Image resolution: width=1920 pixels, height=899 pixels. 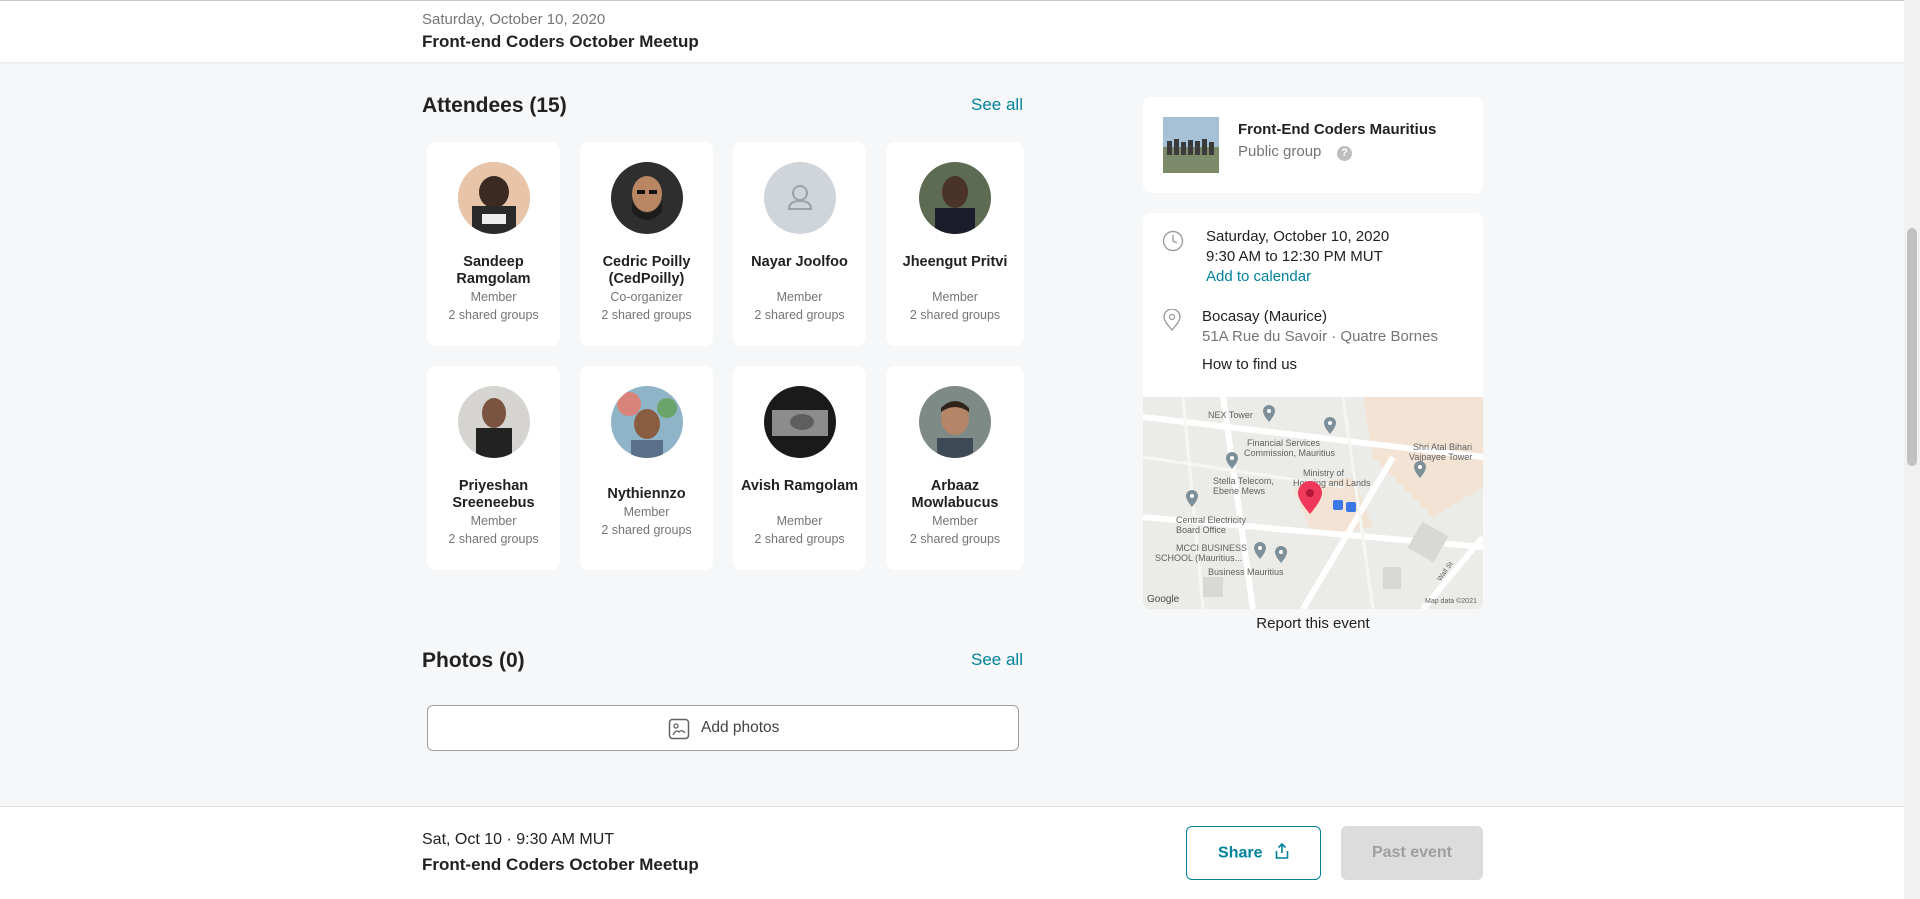 What do you see at coordinates (1337, 129) in the screenshot?
I see `group-name: Front-End Coders Mauritius` at bounding box center [1337, 129].